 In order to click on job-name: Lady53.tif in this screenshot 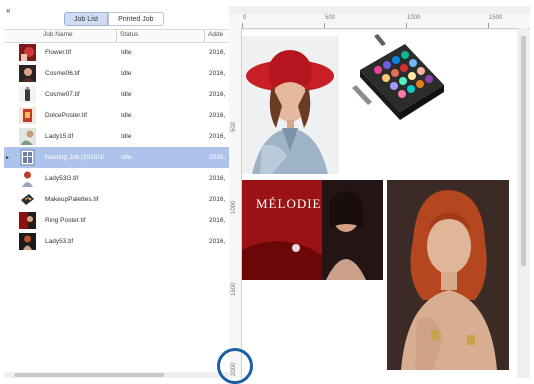, I will do `click(59, 241)`.